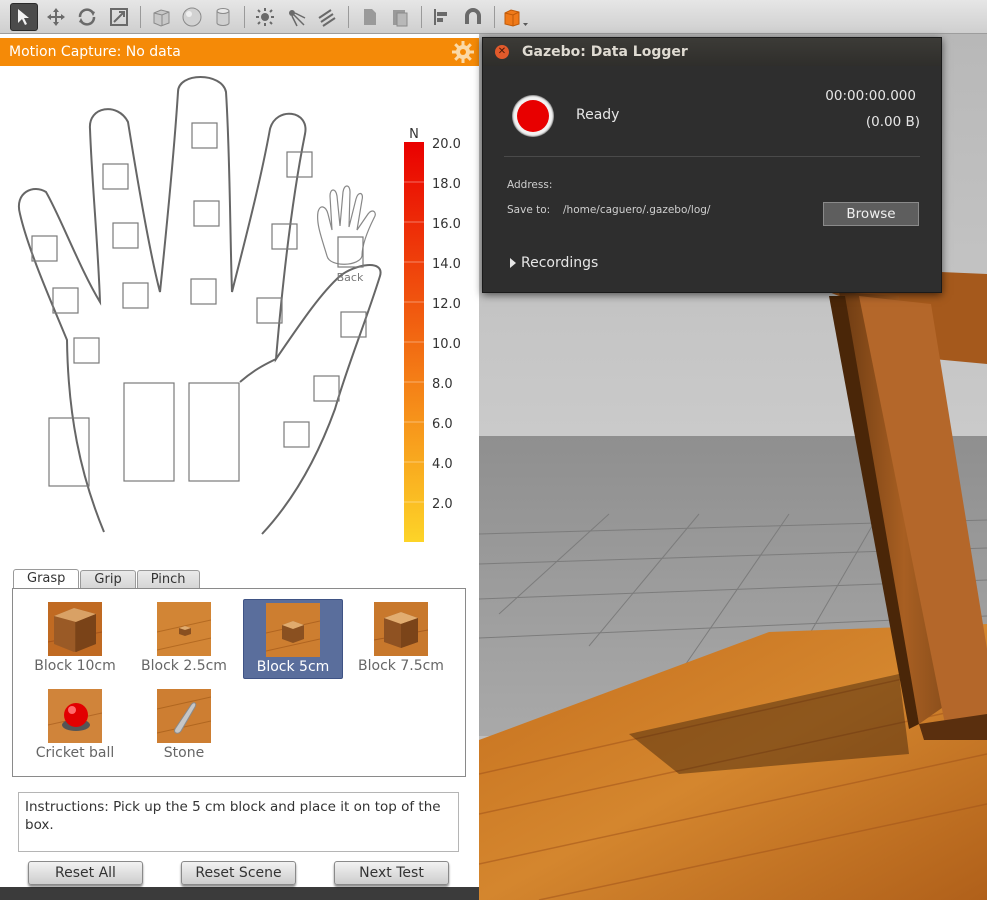 This screenshot has height=900, width=987. I want to click on view-angle-icon, so click(515, 17).